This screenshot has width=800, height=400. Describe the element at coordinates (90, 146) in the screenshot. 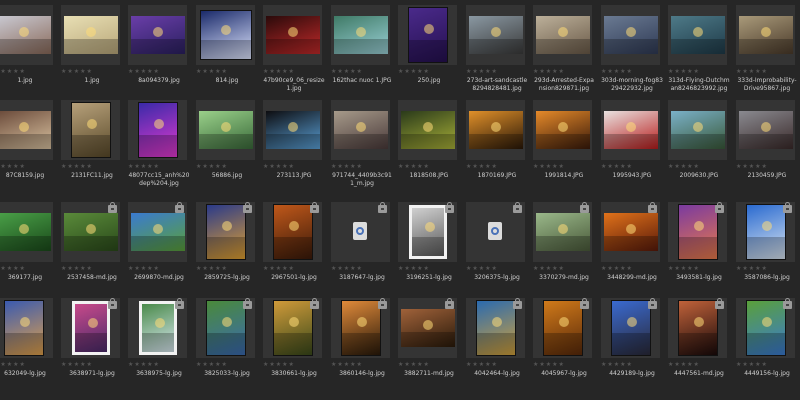

I see `thumbnail-item: ★★★★★ 2131FC11.jpg` at that location.